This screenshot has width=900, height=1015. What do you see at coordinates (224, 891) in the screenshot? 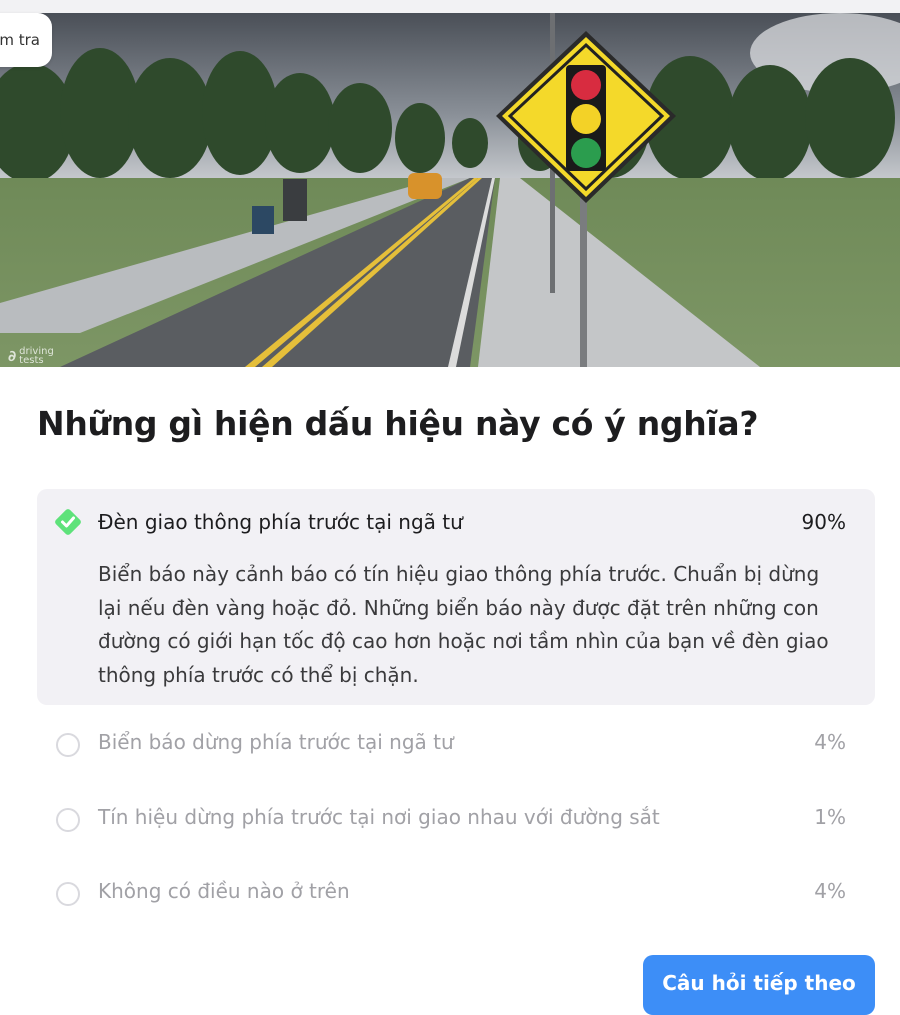
I see `answer-label: Không có điều nào ở trên` at bounding box center [224, 891].